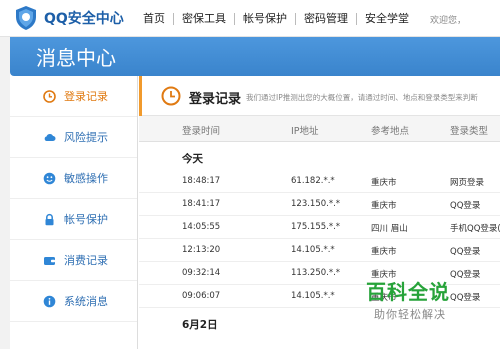  I want to click on sidebar-item-sensitive-operations: 敏感操作, so click(73, 178).